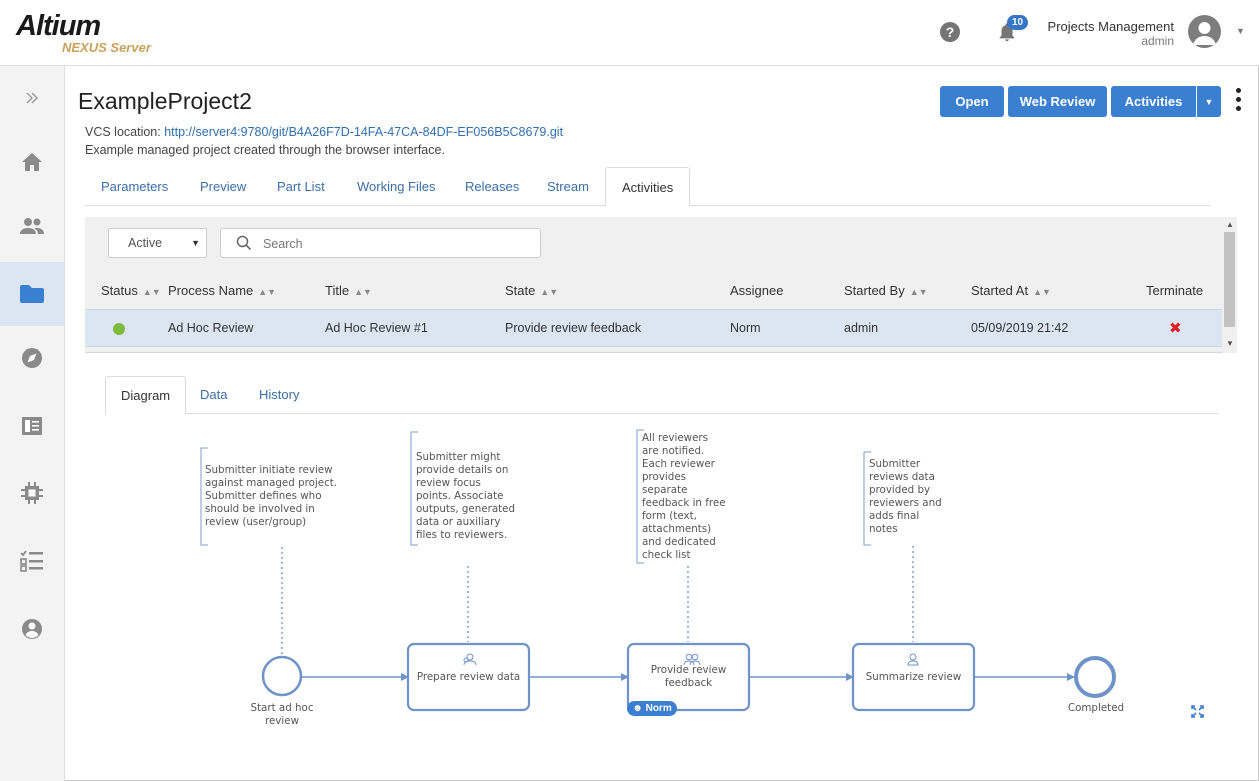 The height and width of the screenshot is (781, 1259). I want to click on annotation-line: Submitter defines who, so click(263, 496).